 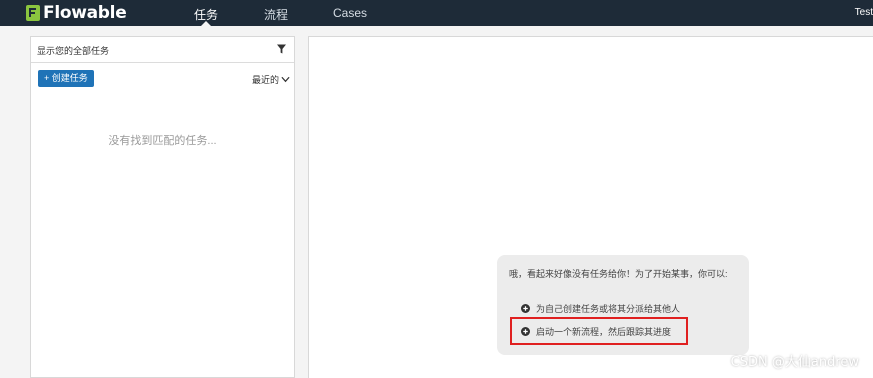 What do you see at coordinates (276, 14) in the screenshot?
I see `nav-tab-processes: 流程` at bounding box center [276, 14].